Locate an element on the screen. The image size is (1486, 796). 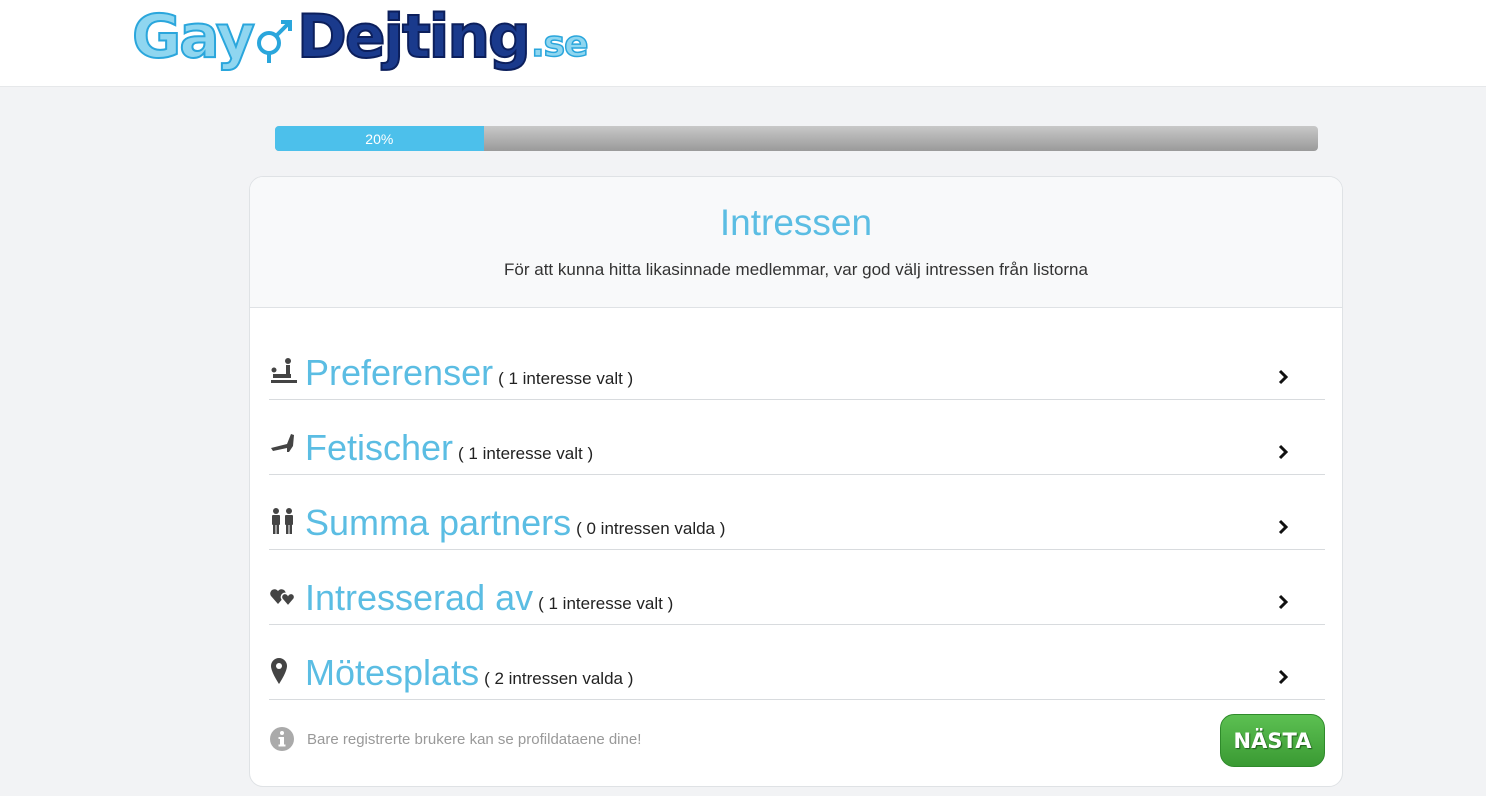
category-title: Fetischer is located at coordinates (379, 447).